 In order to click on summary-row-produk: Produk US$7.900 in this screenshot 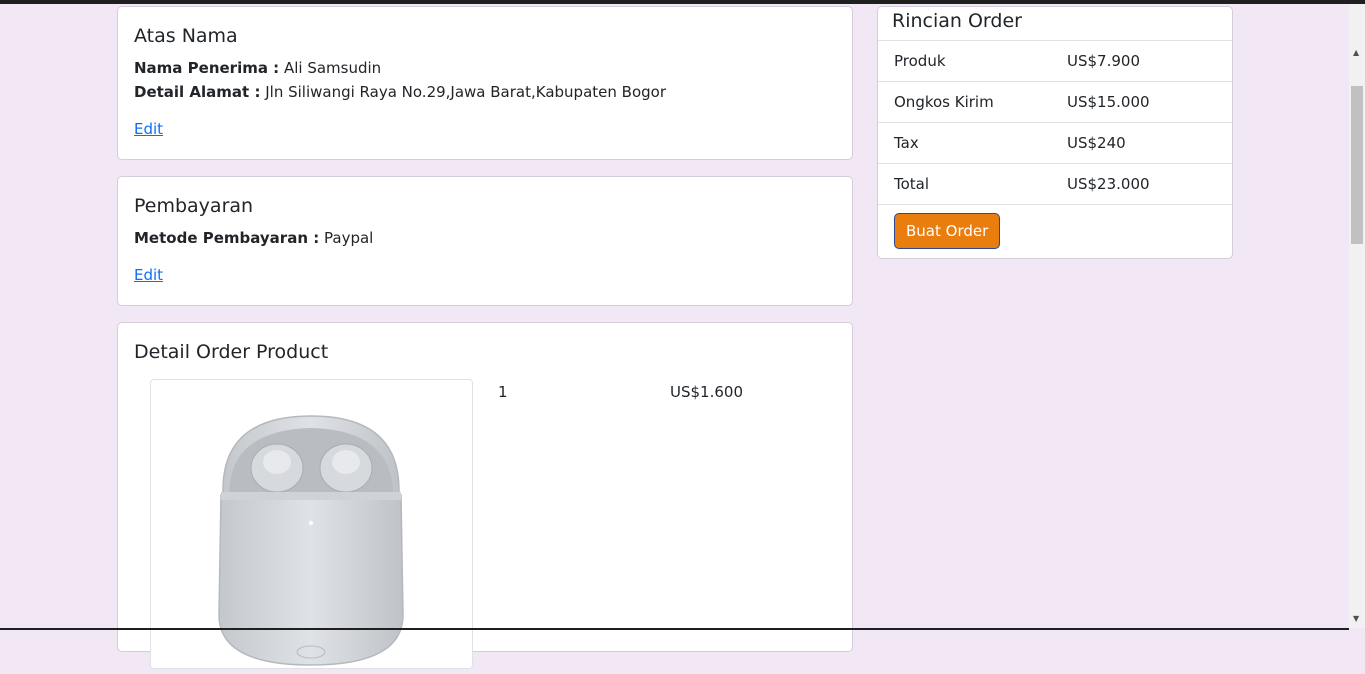, I will do `click(1055, 61)`.